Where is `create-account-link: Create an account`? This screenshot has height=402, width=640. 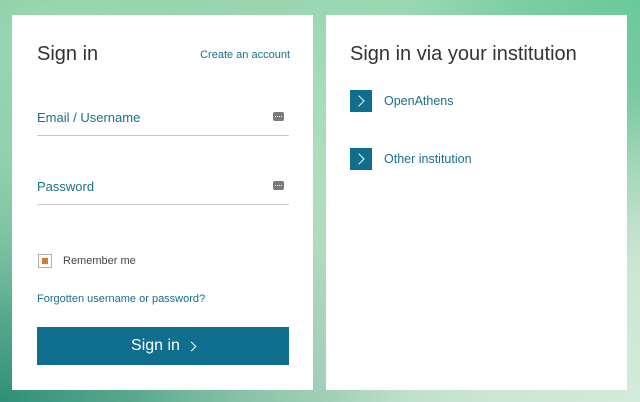 create-account-link: Create an account is located at coordinates (245, 55).